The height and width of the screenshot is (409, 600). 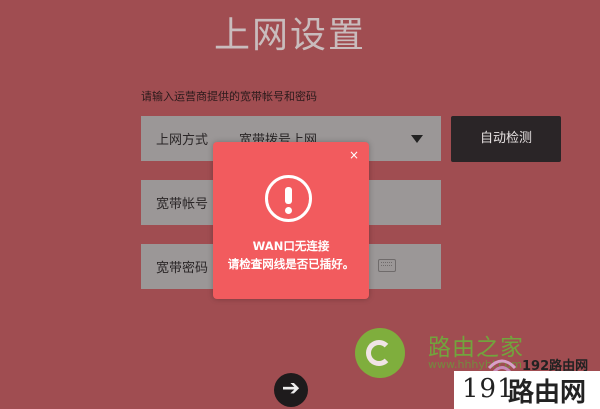 What do you see at coordinates (387, 265) in the screenshot?
I see `keyboard-icon` at bounding box center [387, 265].